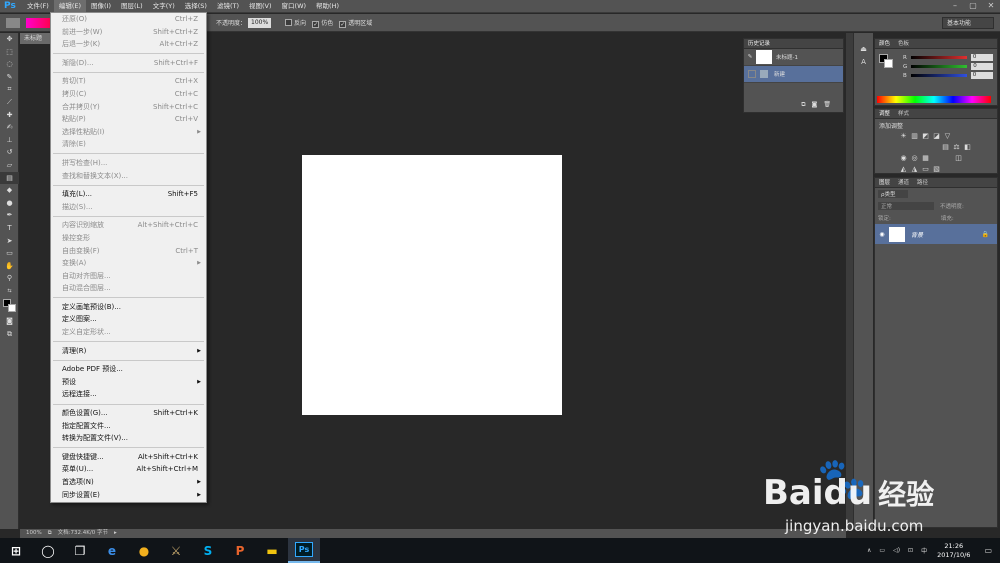  What do you see at coordinates (13, 22) in the screenshot?
I see `tool-preset-icon` at bounding box center [13, 22].